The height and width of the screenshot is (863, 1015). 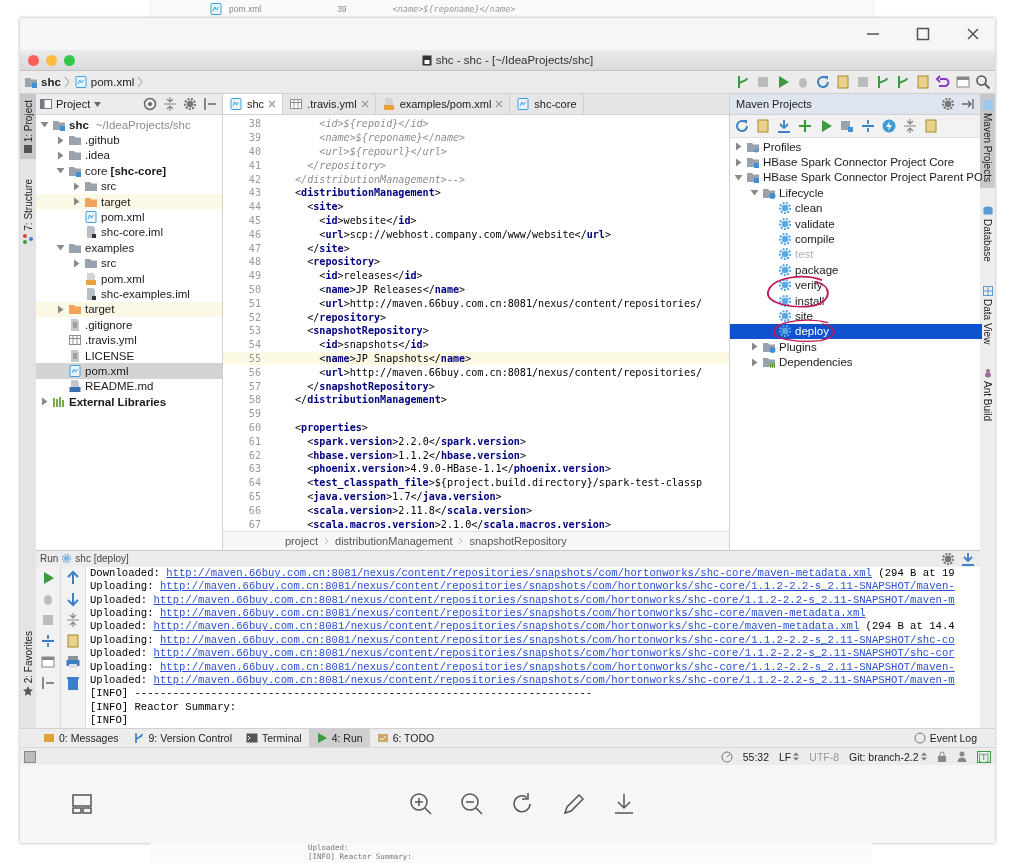 I want to click on caret-position: 55:32, so click(x=756, y=756).